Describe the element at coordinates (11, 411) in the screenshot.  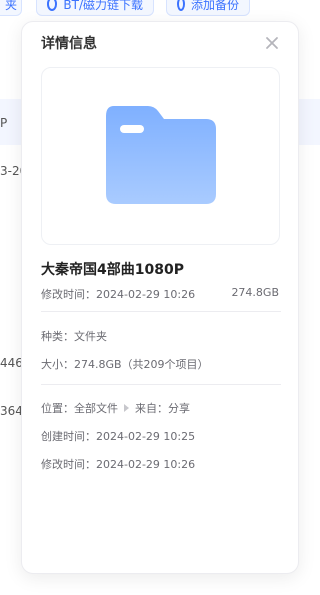
I see `row-text: 364` at that location.